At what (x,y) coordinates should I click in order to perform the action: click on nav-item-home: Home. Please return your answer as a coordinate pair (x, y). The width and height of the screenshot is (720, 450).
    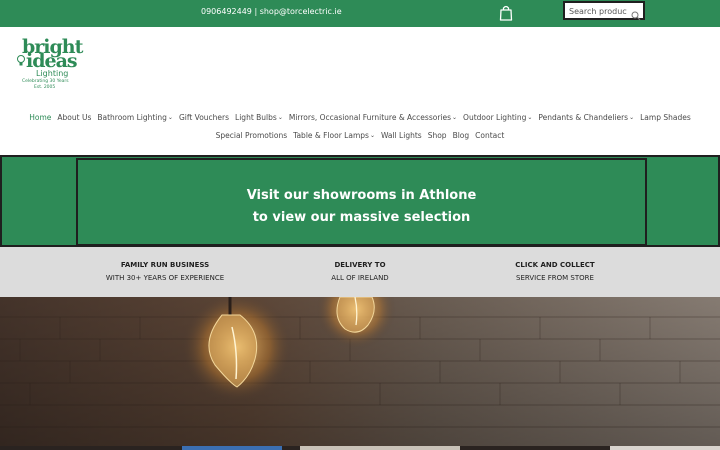
    Looking at the image, I should click on (40, 117).